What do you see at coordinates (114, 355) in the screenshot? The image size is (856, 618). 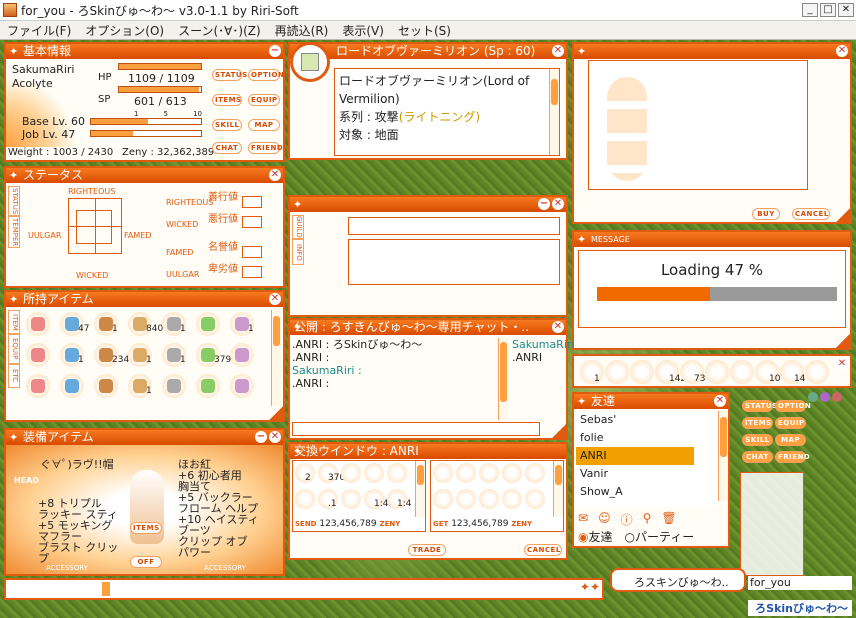 I see `item-slot: 2346` at bounding box center [114, 355].